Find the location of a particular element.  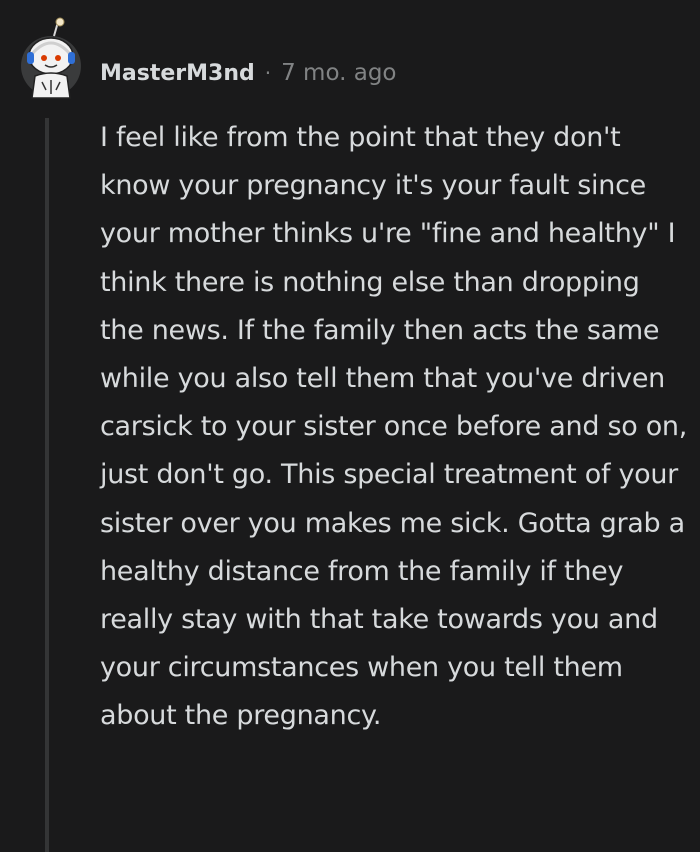

user-avatar is located at coordinates (51, 57).